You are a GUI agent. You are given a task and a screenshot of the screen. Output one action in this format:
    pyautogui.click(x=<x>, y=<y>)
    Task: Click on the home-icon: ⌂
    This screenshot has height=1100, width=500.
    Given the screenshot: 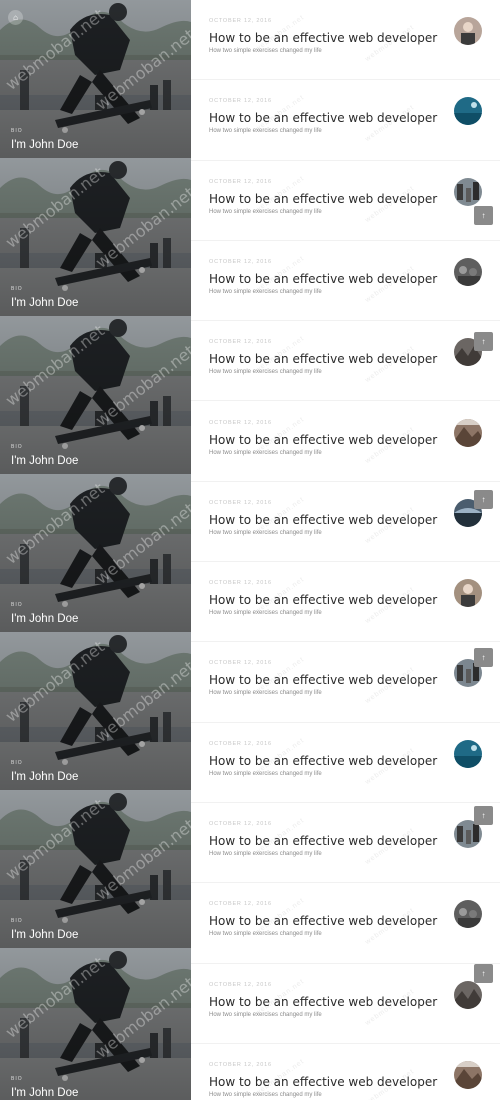 What is the action you would take?
    pyautogui.click(x=15, y=17)
    